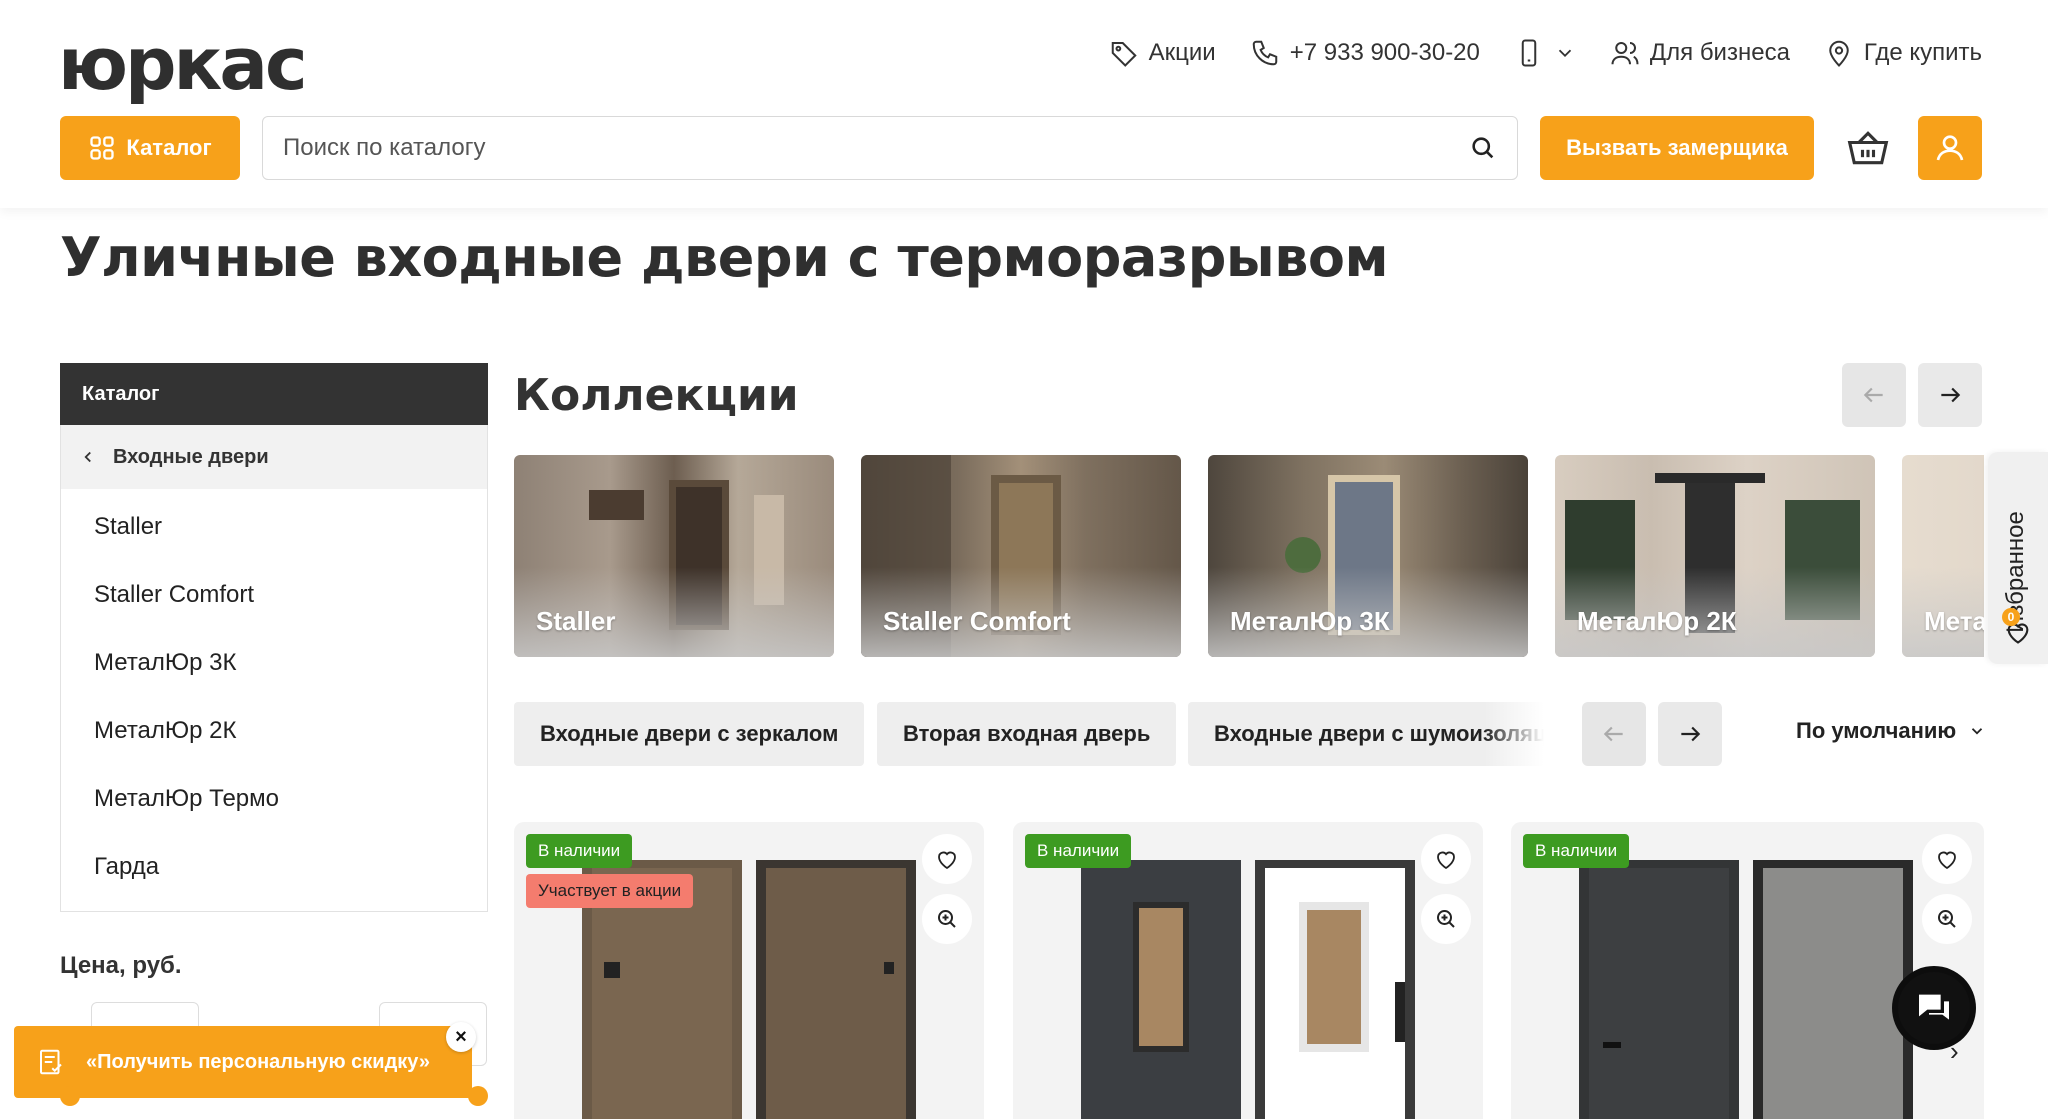 Image resolution: width=2048 pixels, height=1119 pixels. I want to click on where-to-buy-label: Где купить, so click(1922, 52).